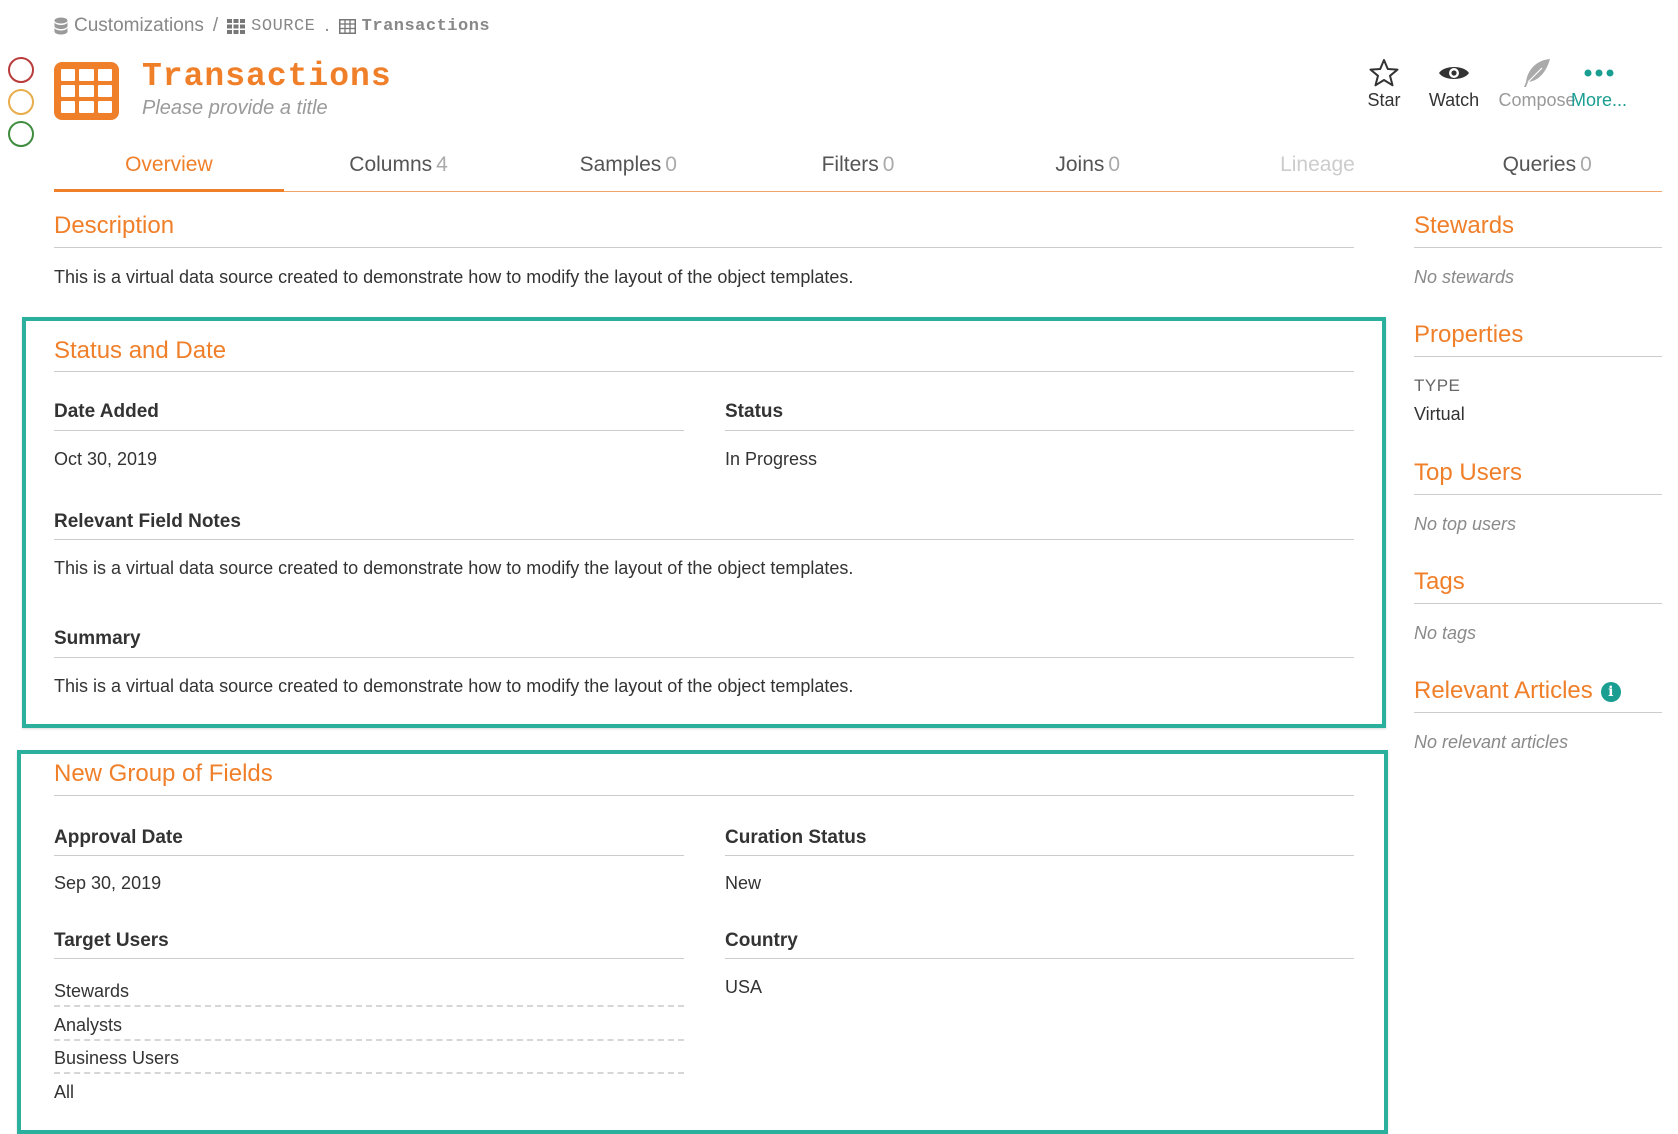 This screenshot has height=1134, width=1678. Describe the element at coordinates (369, 1092) in the screenshot. I see `list-item: All` at that location.